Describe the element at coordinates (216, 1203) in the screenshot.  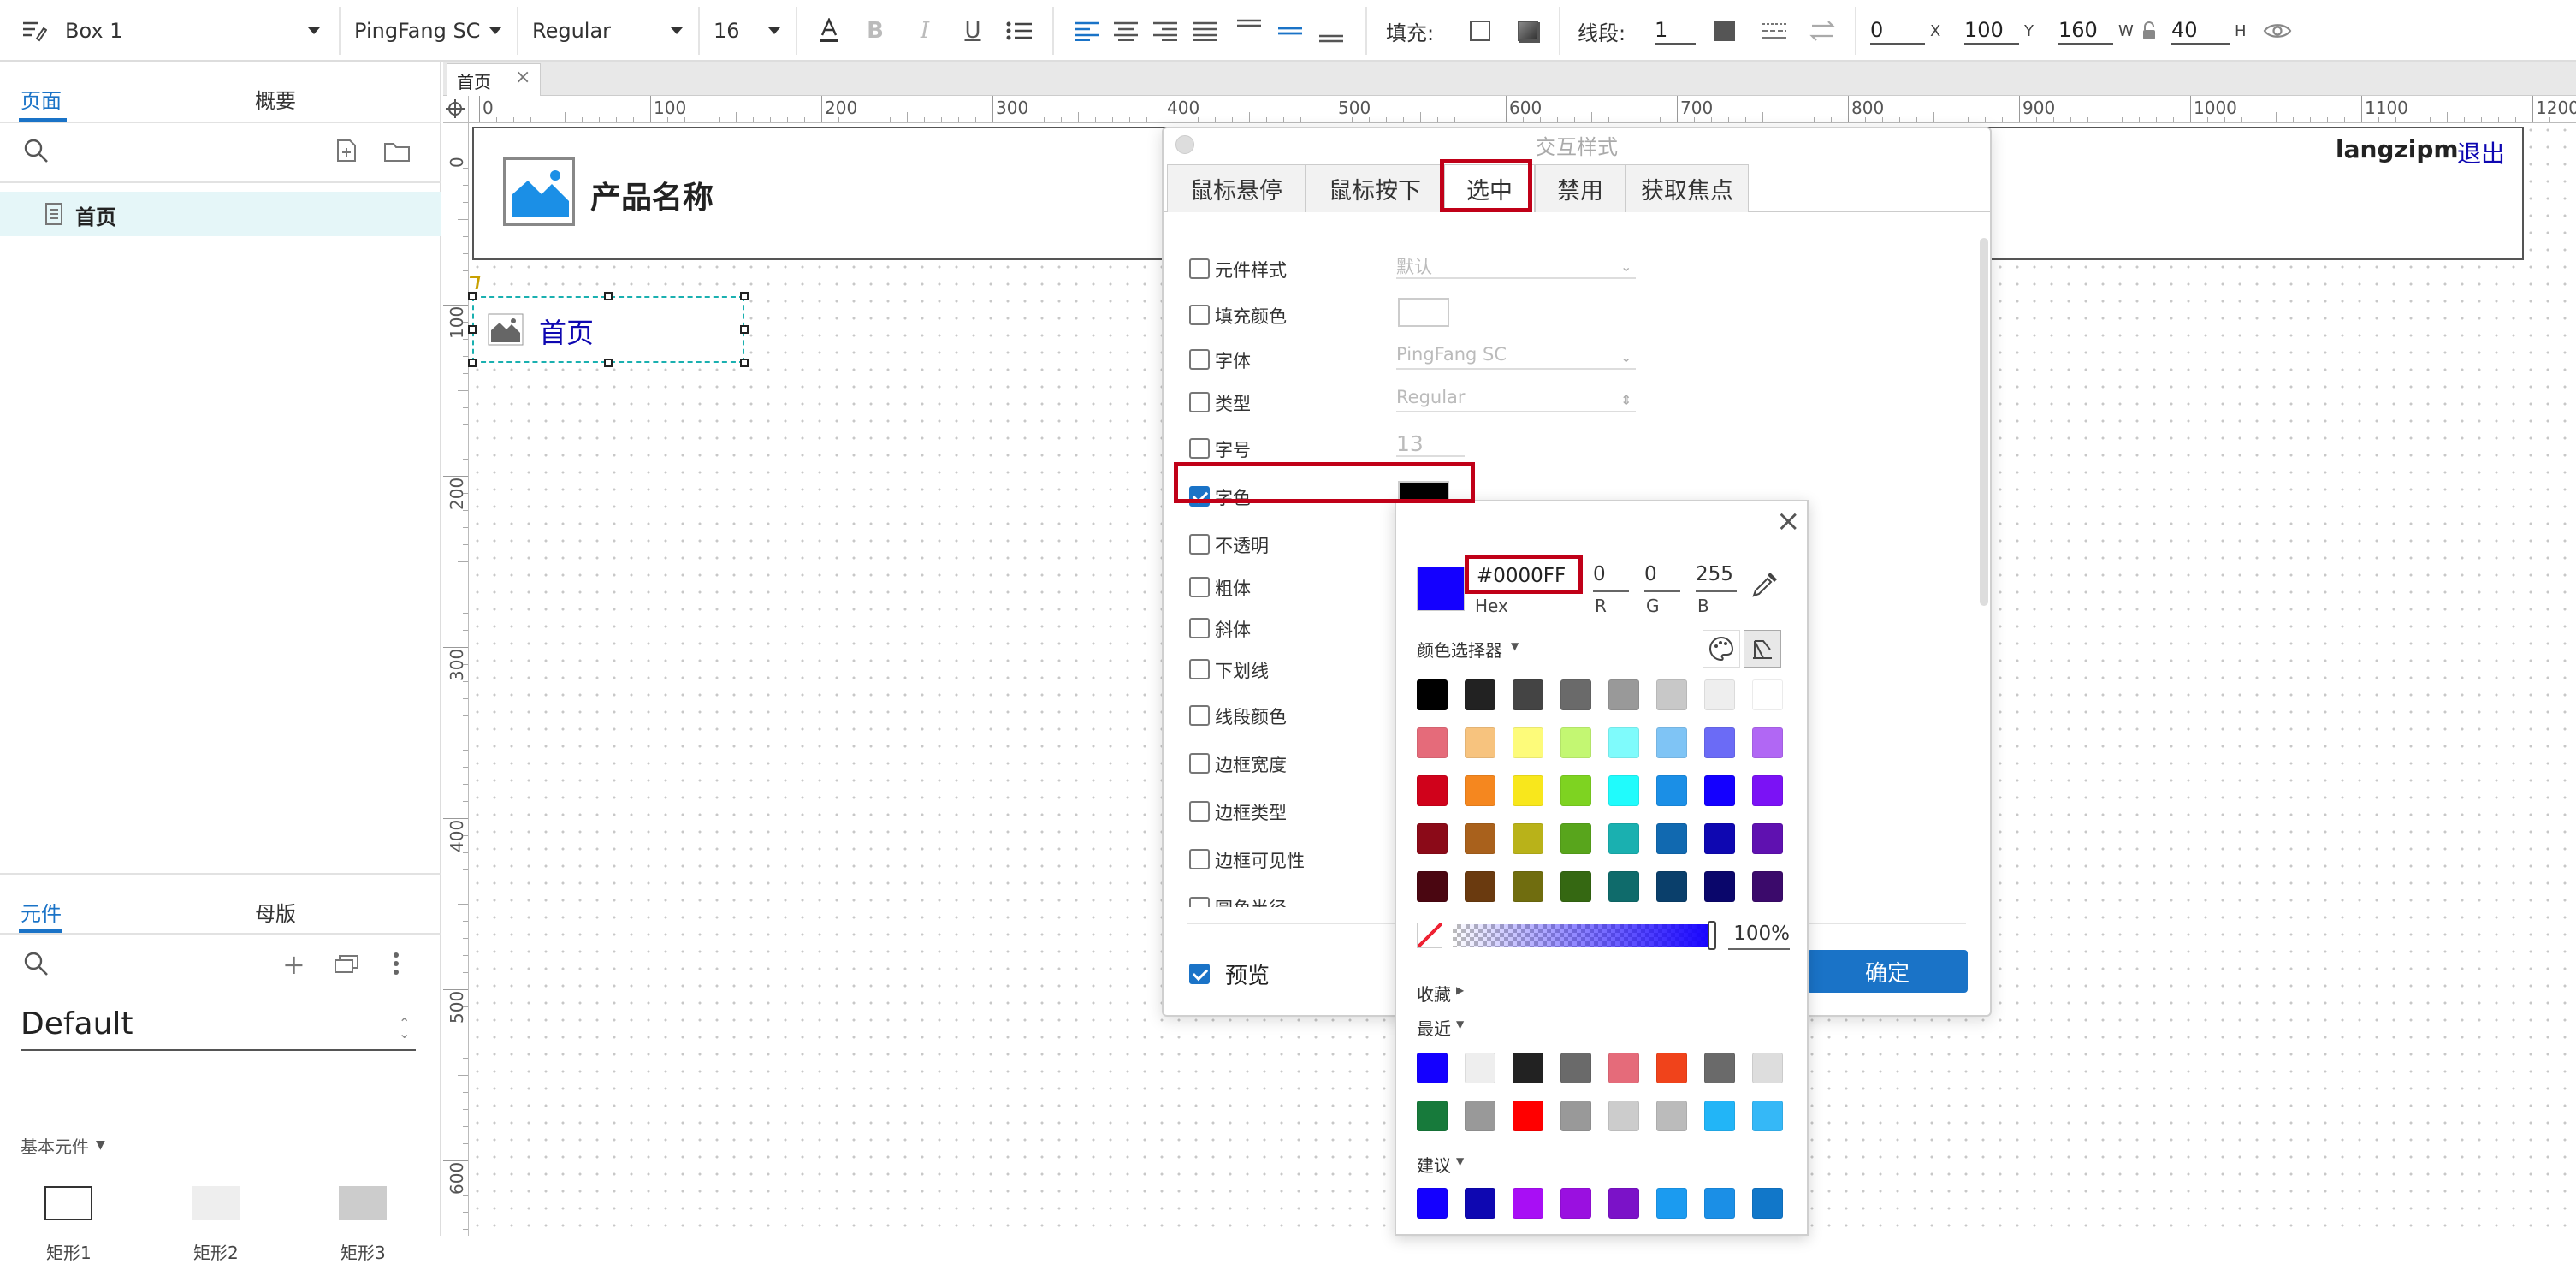
I see `widget-rect2` at that location.